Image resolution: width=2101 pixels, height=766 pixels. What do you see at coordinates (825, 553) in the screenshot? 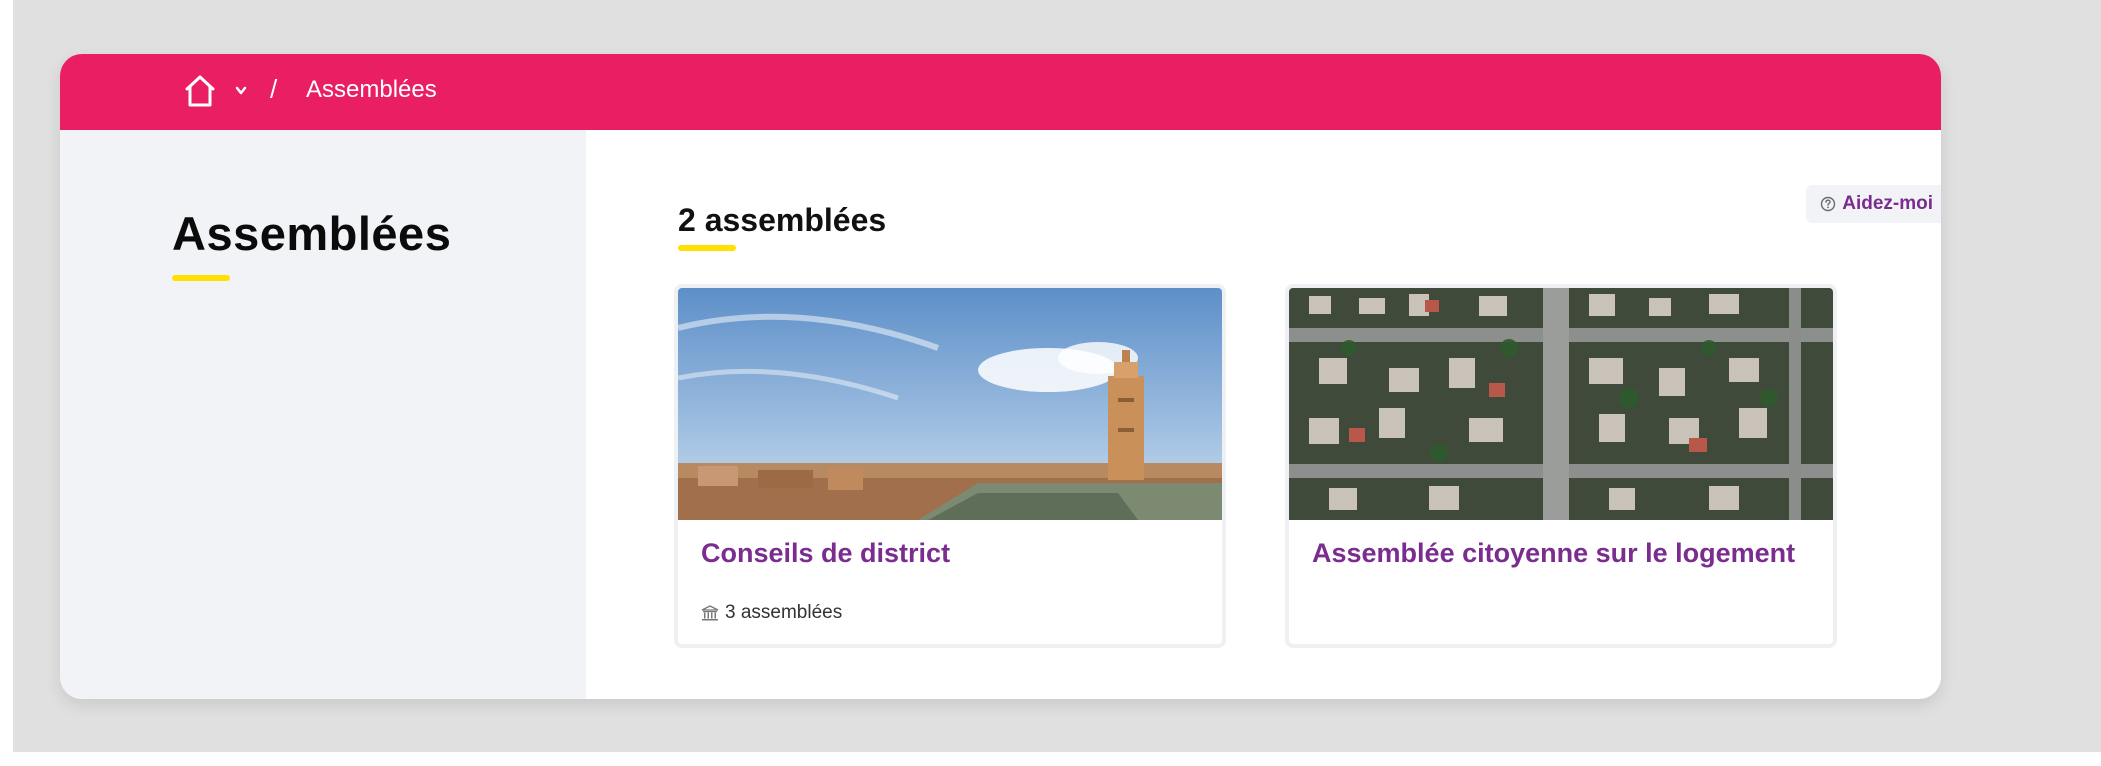
I see `card-title: Conseils de district` at bounding box center [825, 553].